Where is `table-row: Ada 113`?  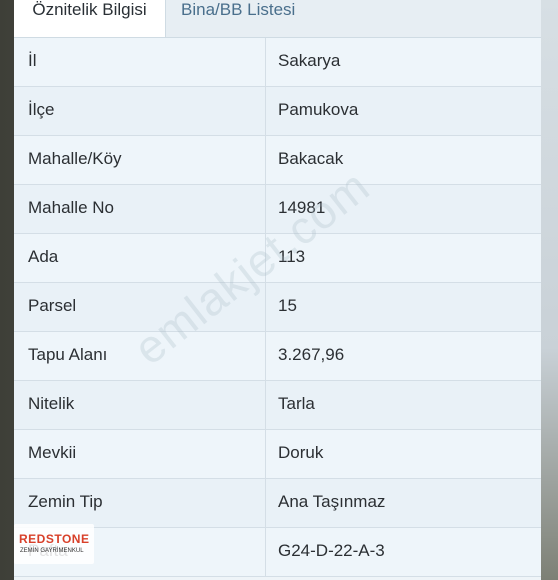 table-row: Ada 113 is located at coordinates (277, 258).